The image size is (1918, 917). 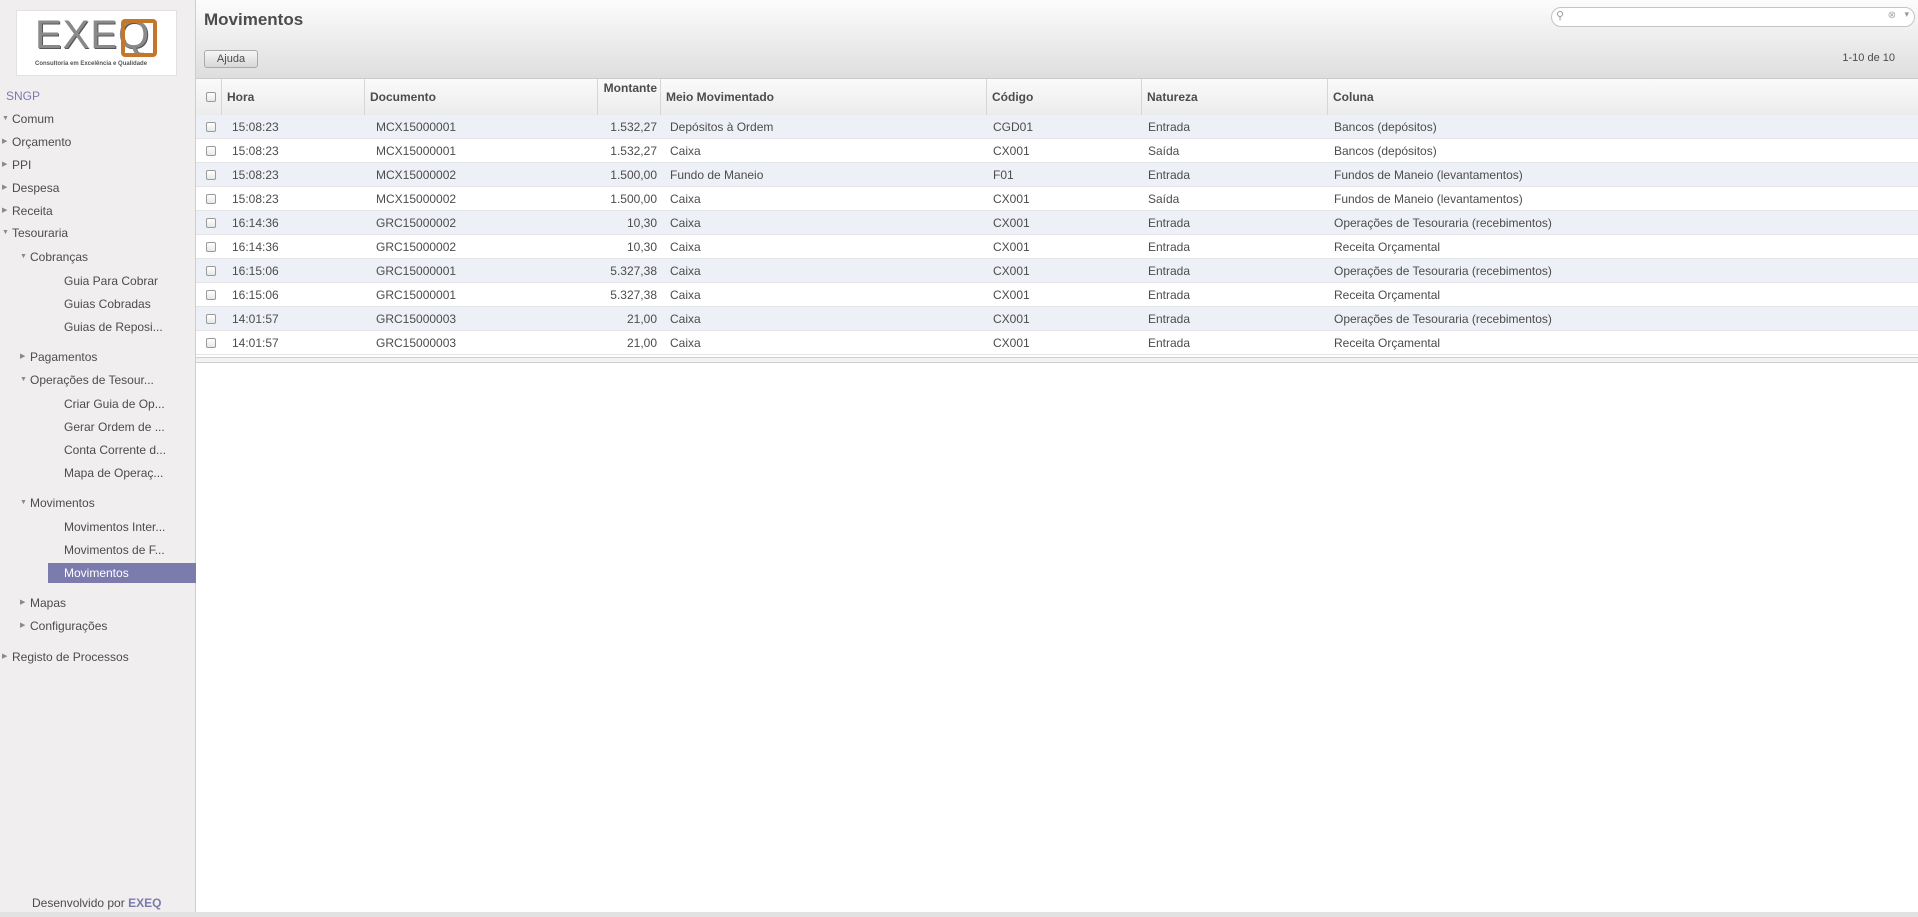 What do you see at coordinates (633, 175) in the screenshot?
I see `cell-montante: 1.500,00` at bounding box center [633, 175].